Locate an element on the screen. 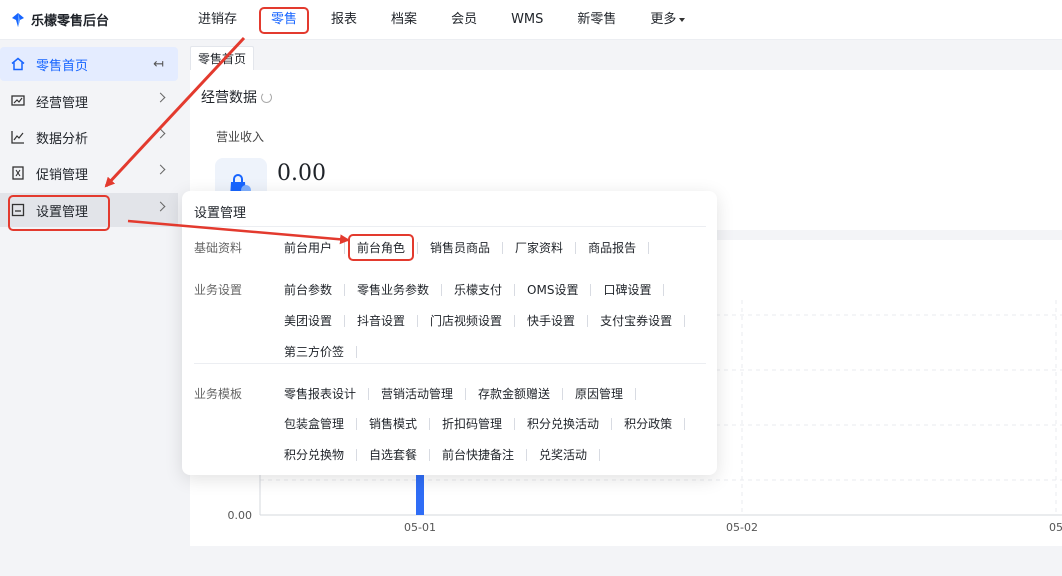  settings-link-row: 包装盒管理 销售模式 折扣码管理 积分兑换活动 积分政策 is located at coordinates (490, 423).